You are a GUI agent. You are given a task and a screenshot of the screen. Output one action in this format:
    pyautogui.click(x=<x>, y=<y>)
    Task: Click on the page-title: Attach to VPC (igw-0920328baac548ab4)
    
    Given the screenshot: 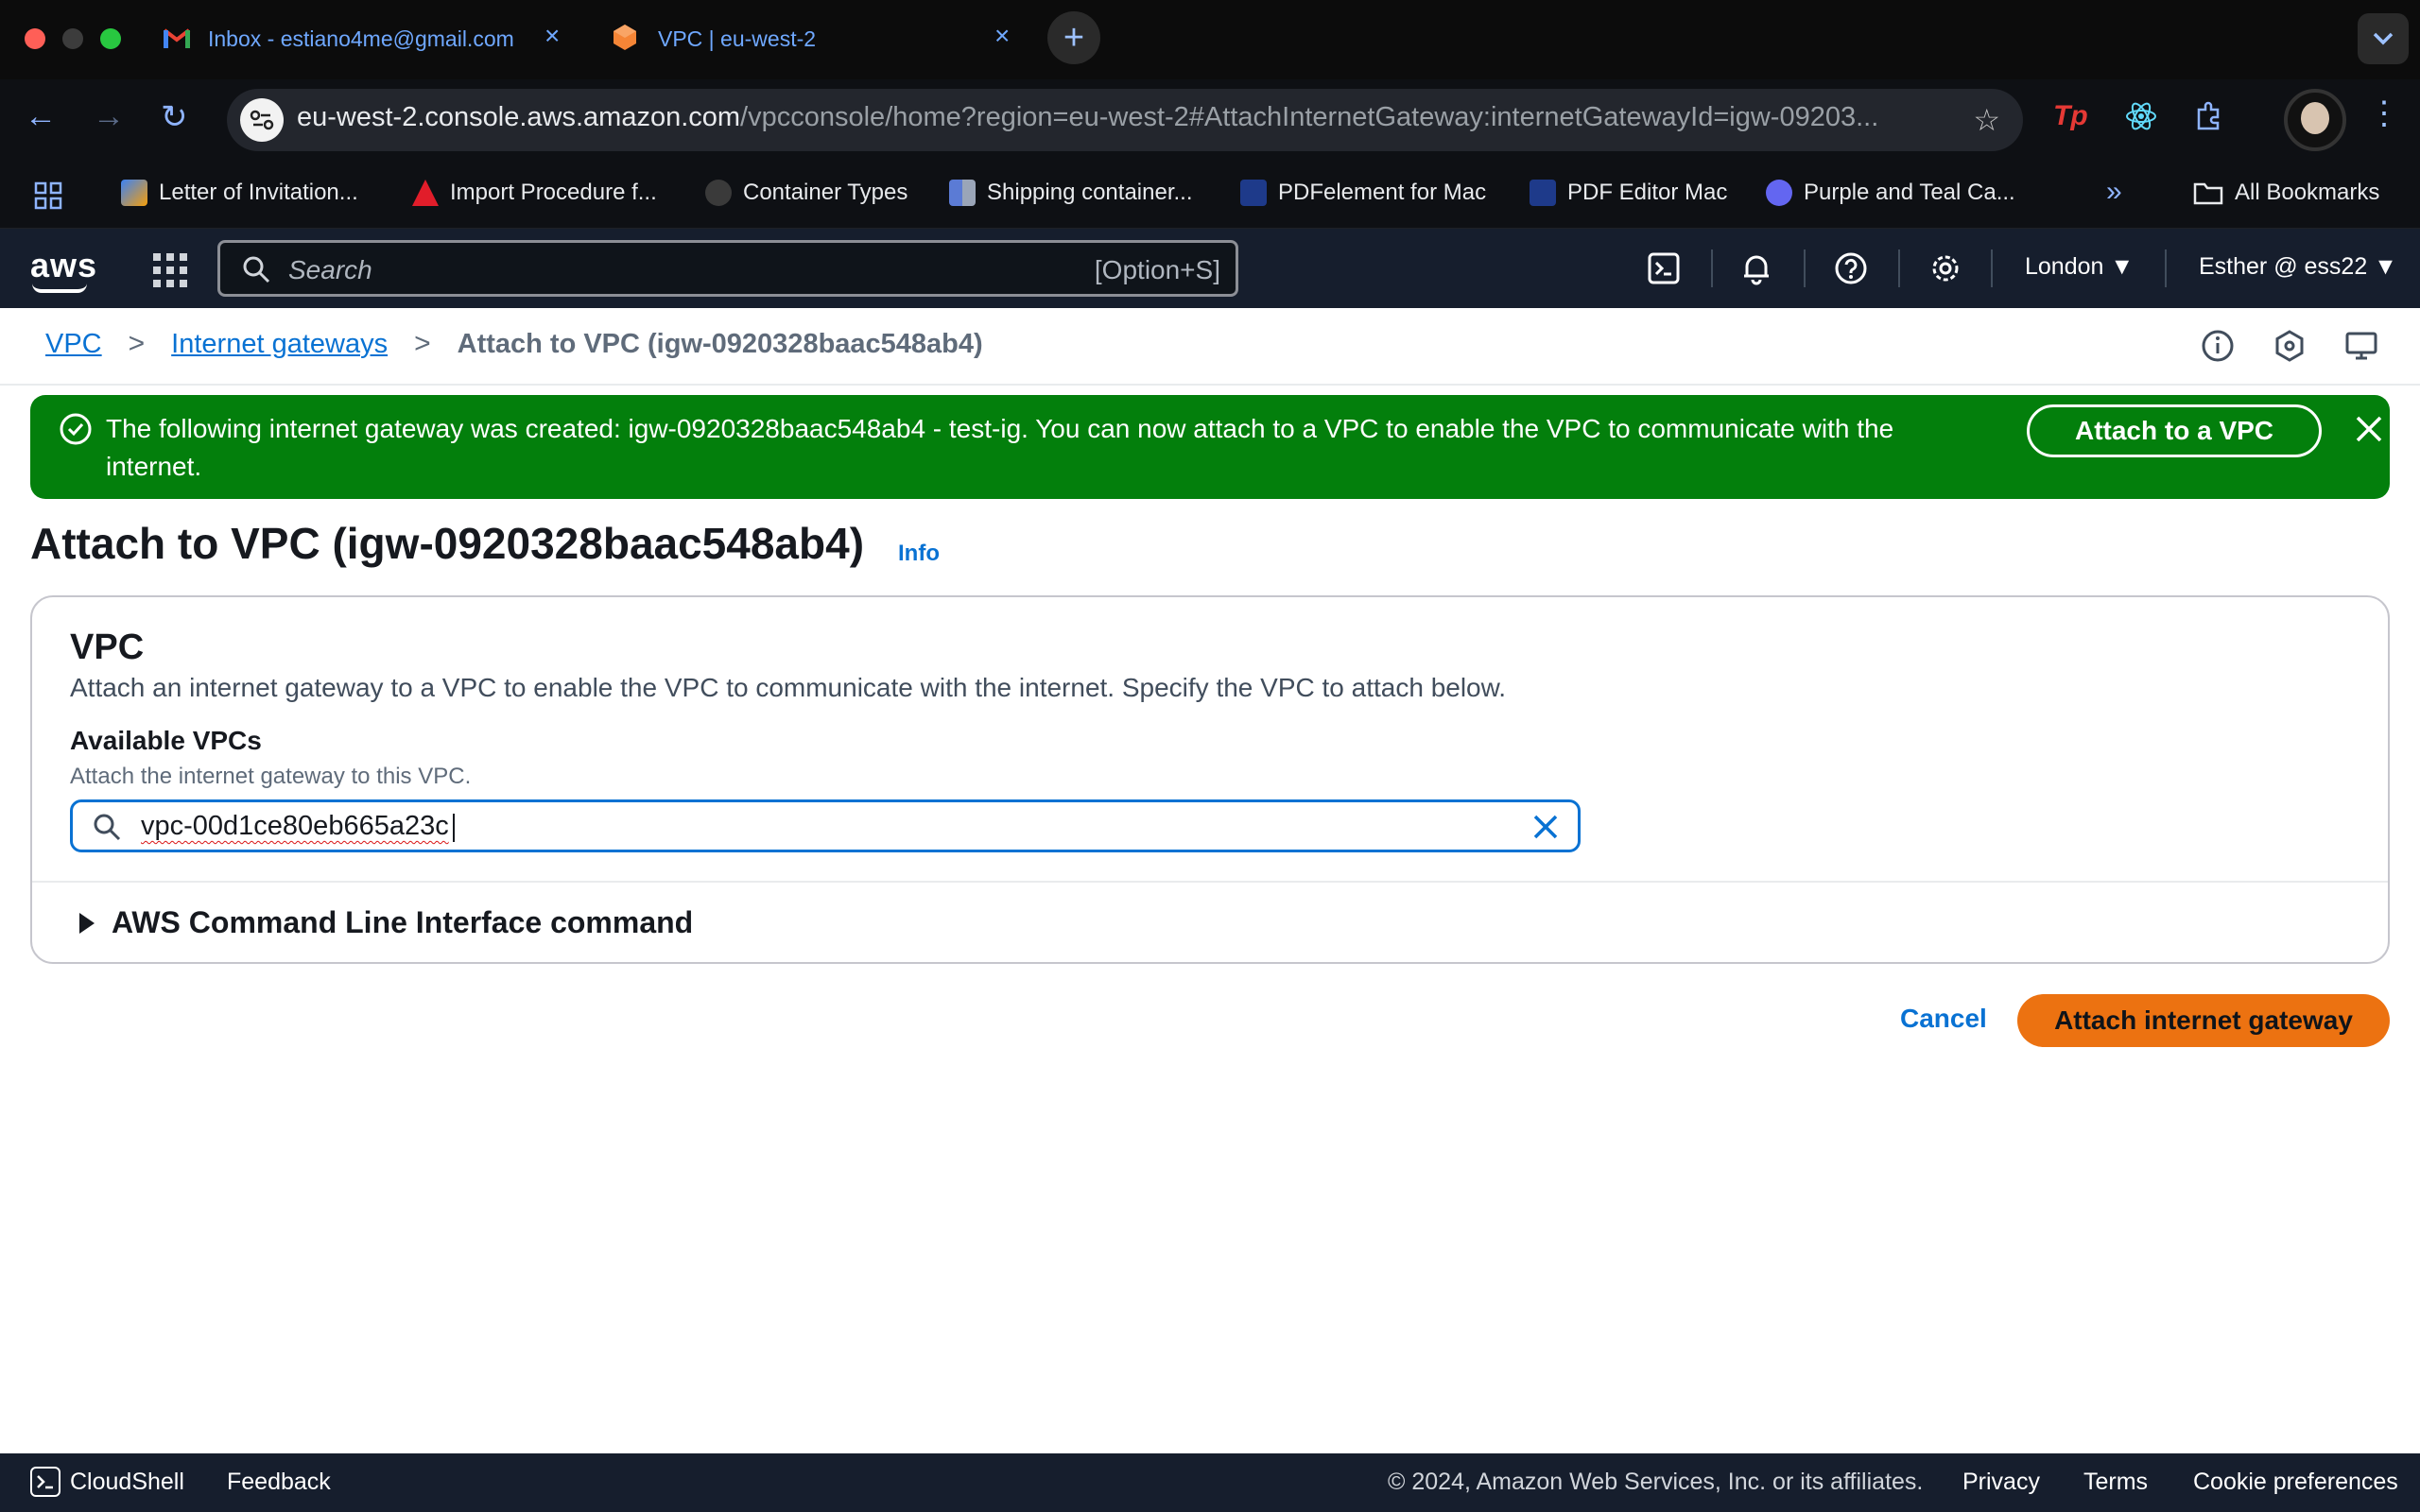 What is the action you would take?
    pyautogui.click(x=447, y=543)
    